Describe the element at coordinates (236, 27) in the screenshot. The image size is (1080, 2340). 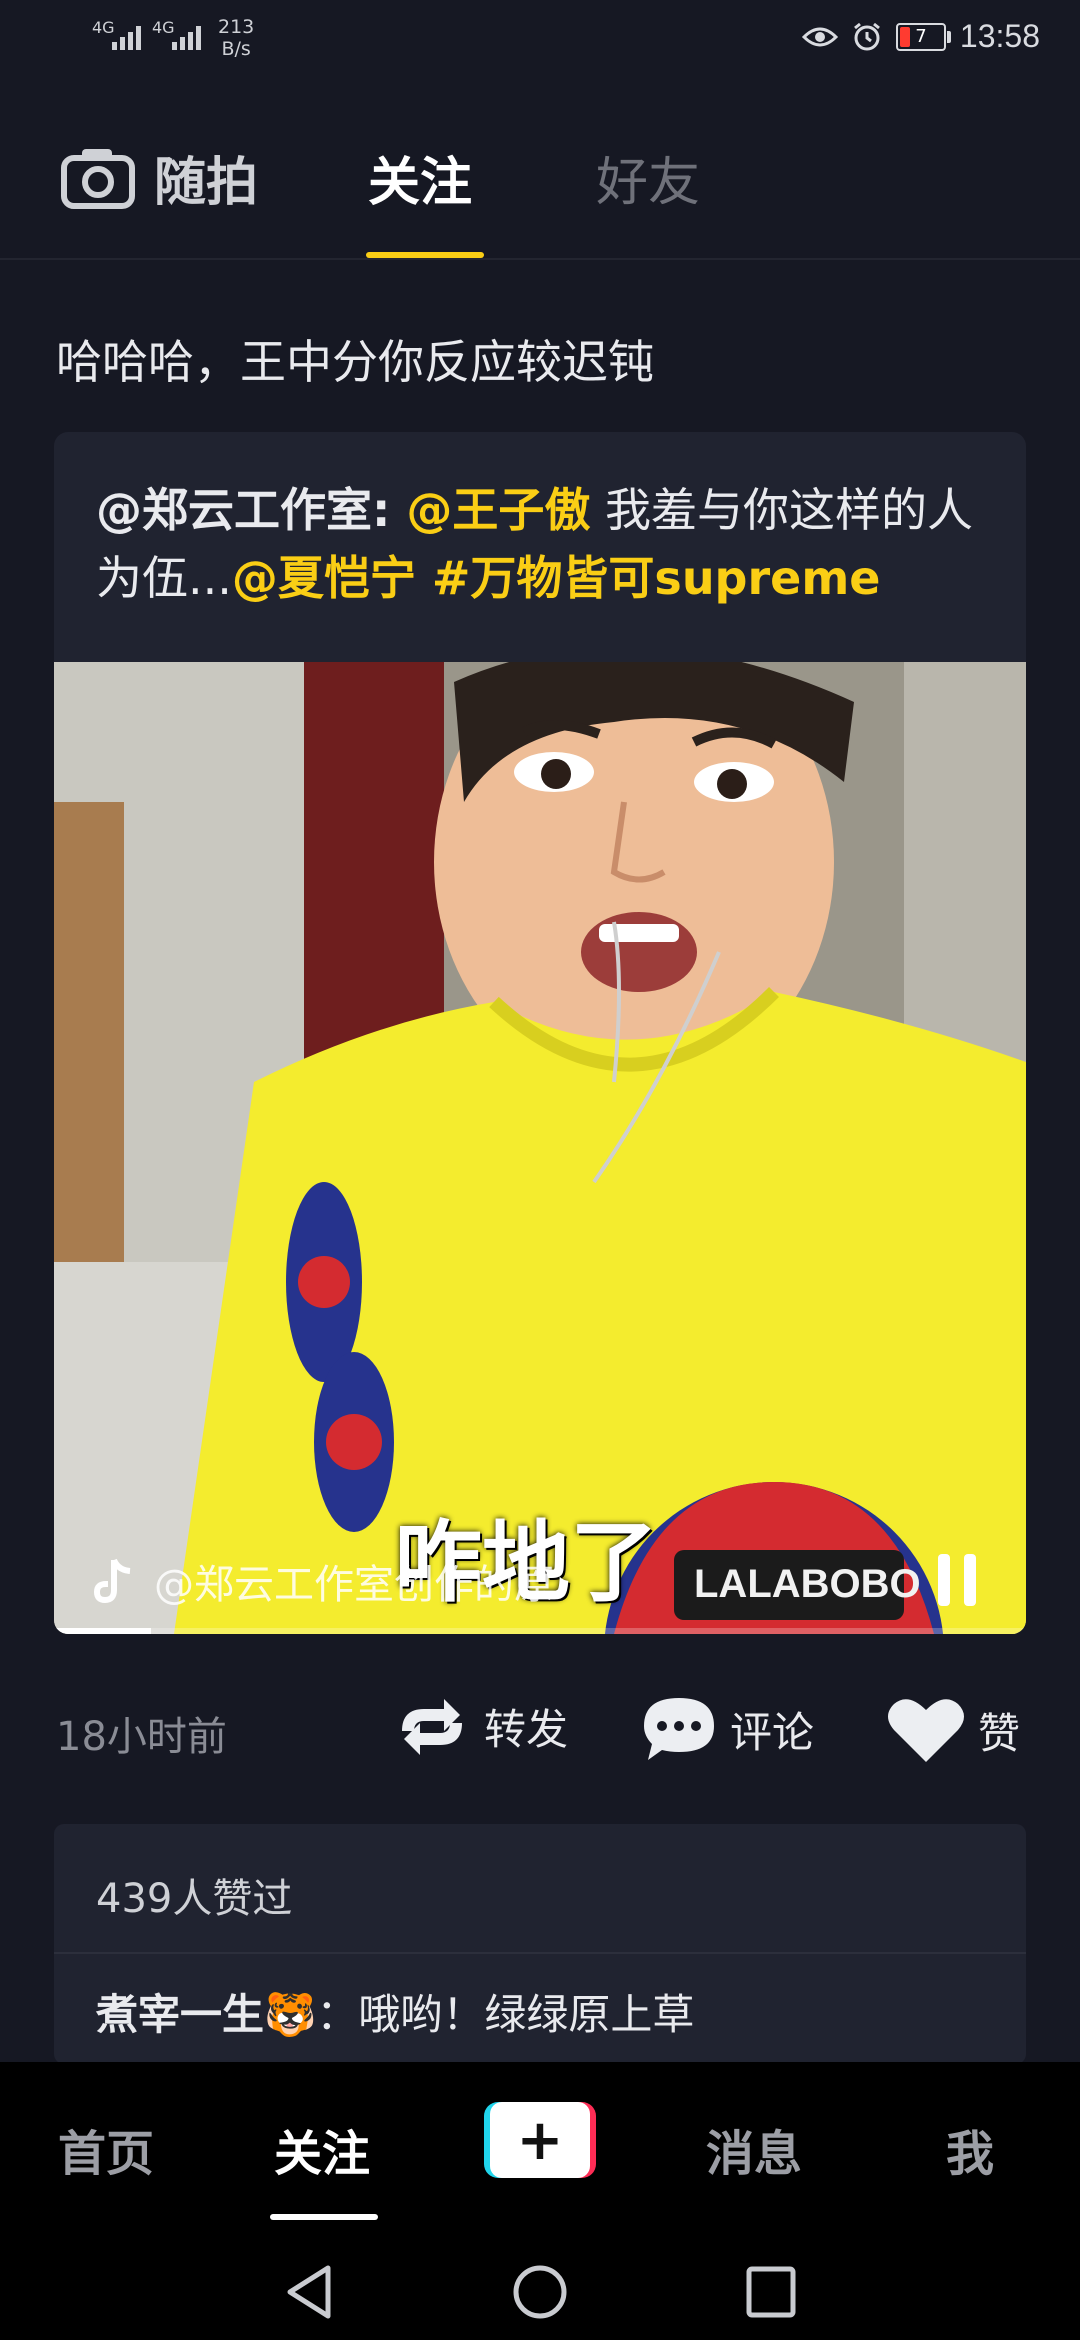
I see `speed-value: 213` at that location.